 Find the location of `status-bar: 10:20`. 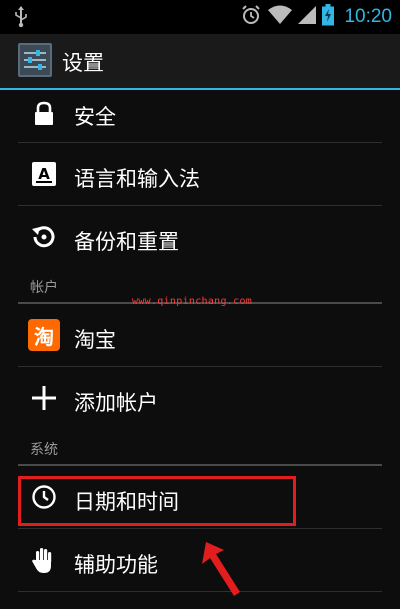

status-bar: 10:20 is located at coordinates (200, 17).